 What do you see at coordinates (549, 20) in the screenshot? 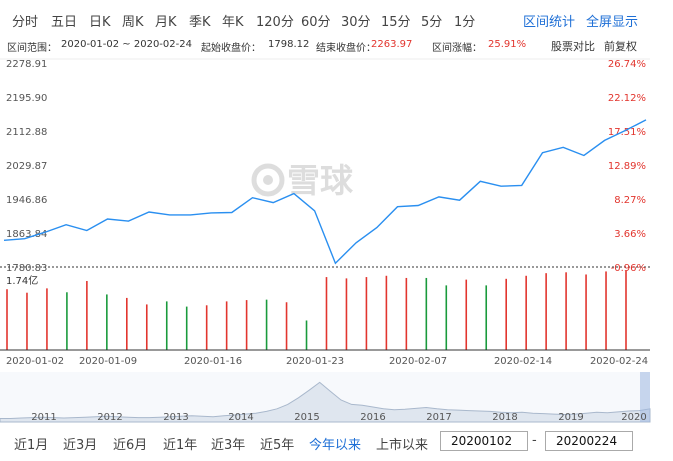
I see `interval-stats-button: 区间统计` at bounding box center [549, 20].